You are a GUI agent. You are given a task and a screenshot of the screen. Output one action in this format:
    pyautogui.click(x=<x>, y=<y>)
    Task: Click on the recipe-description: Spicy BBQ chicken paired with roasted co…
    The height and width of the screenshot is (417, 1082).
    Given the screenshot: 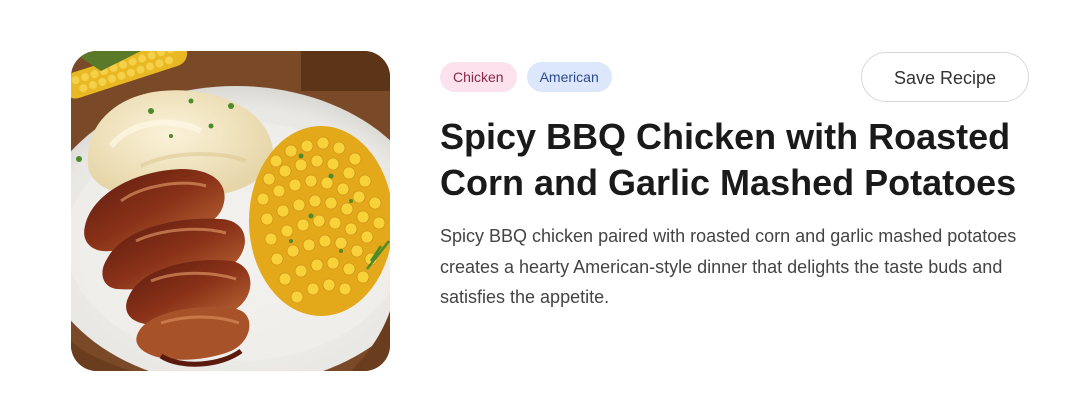 What is the action you would take?
    pyautogui.click(x=728, y=266)
    